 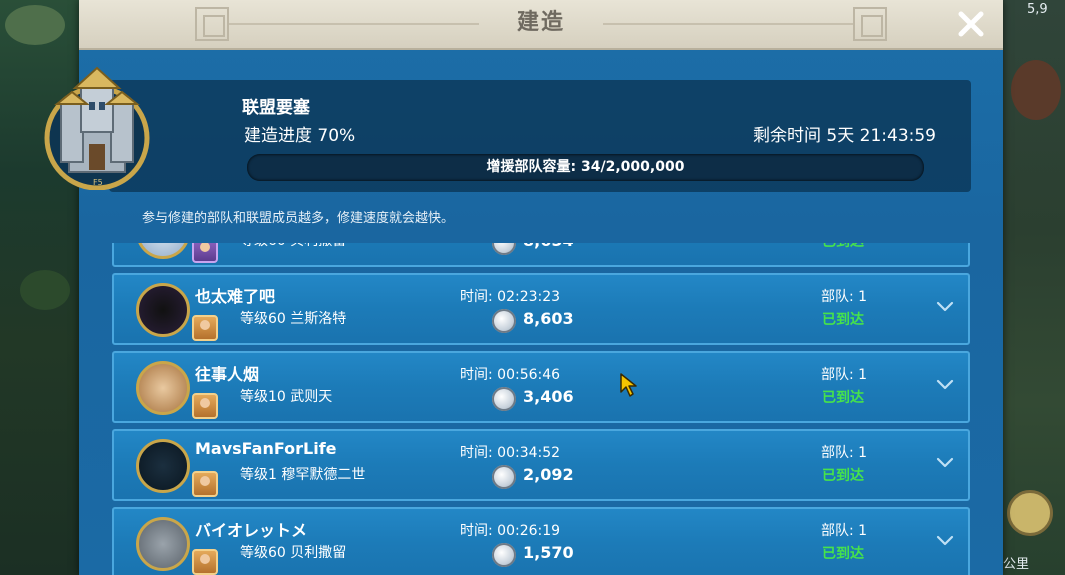 I want to click on svg-text: F5, so click(x=98, y=182).